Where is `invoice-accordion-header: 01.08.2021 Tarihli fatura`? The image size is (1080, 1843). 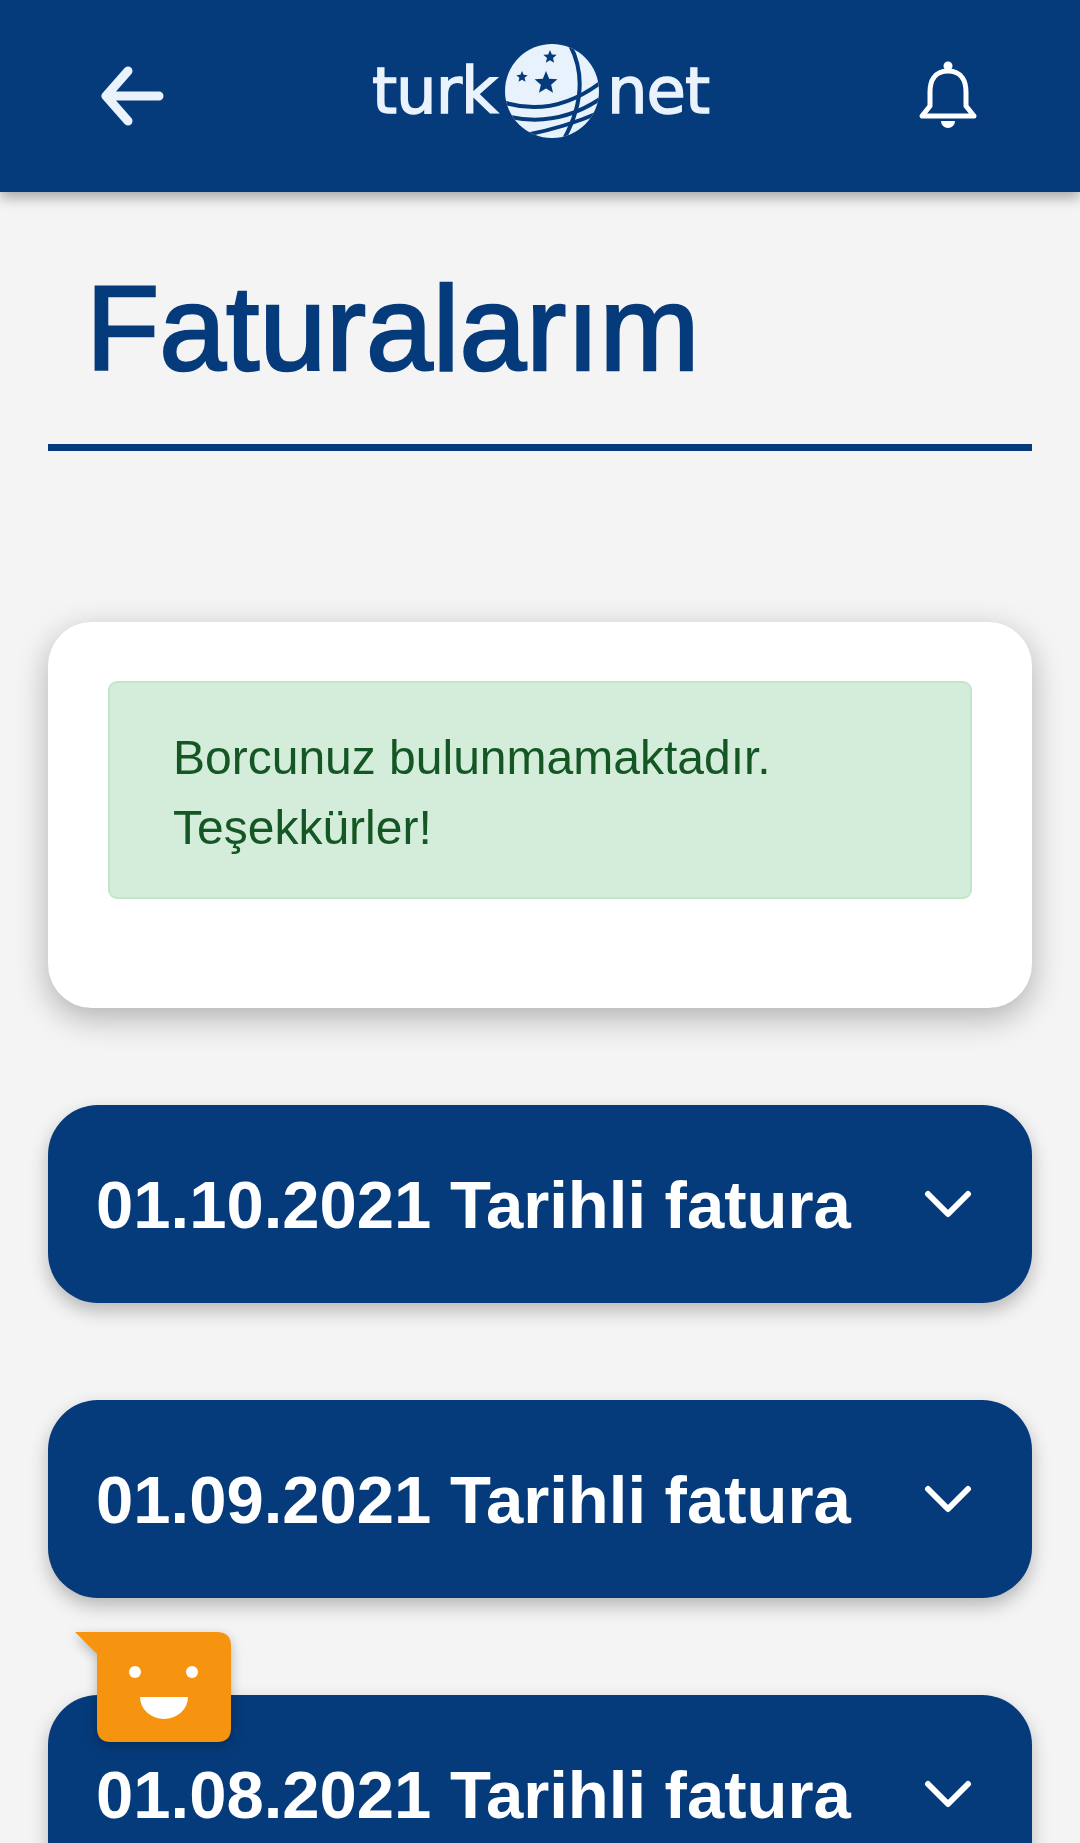 invoice-accordion-header: 01.08.2021 Tarihli fatura is located at coordinates (540, 1769).